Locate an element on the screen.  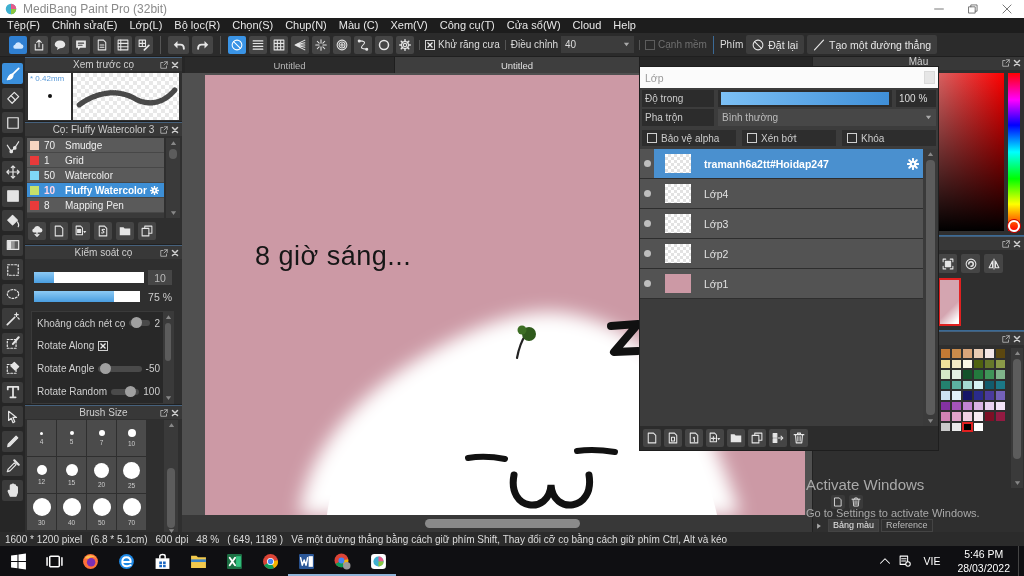
brush-row: 1 Grid is located at coordinates (95, 160).